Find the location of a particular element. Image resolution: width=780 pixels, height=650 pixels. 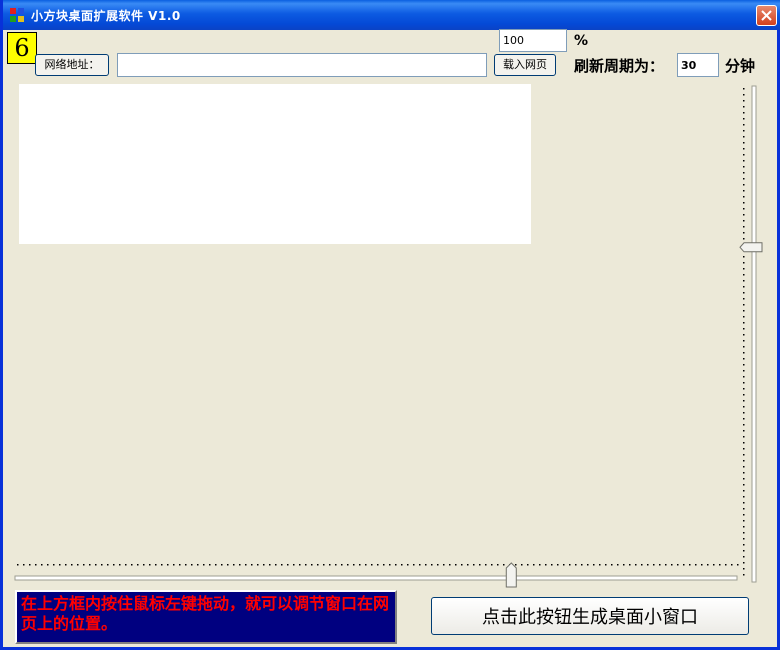

refresh-label: 刷新周期为： is located at coordinates (619, 66).